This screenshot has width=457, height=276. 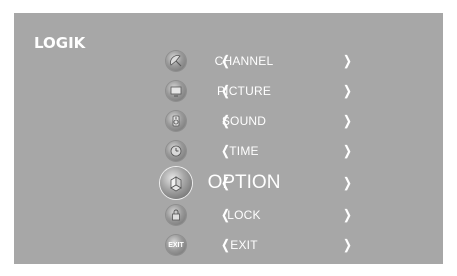 I want to click on menu-item-channel: ❬ CHANNEL ❭, so click(x=228, y=61).